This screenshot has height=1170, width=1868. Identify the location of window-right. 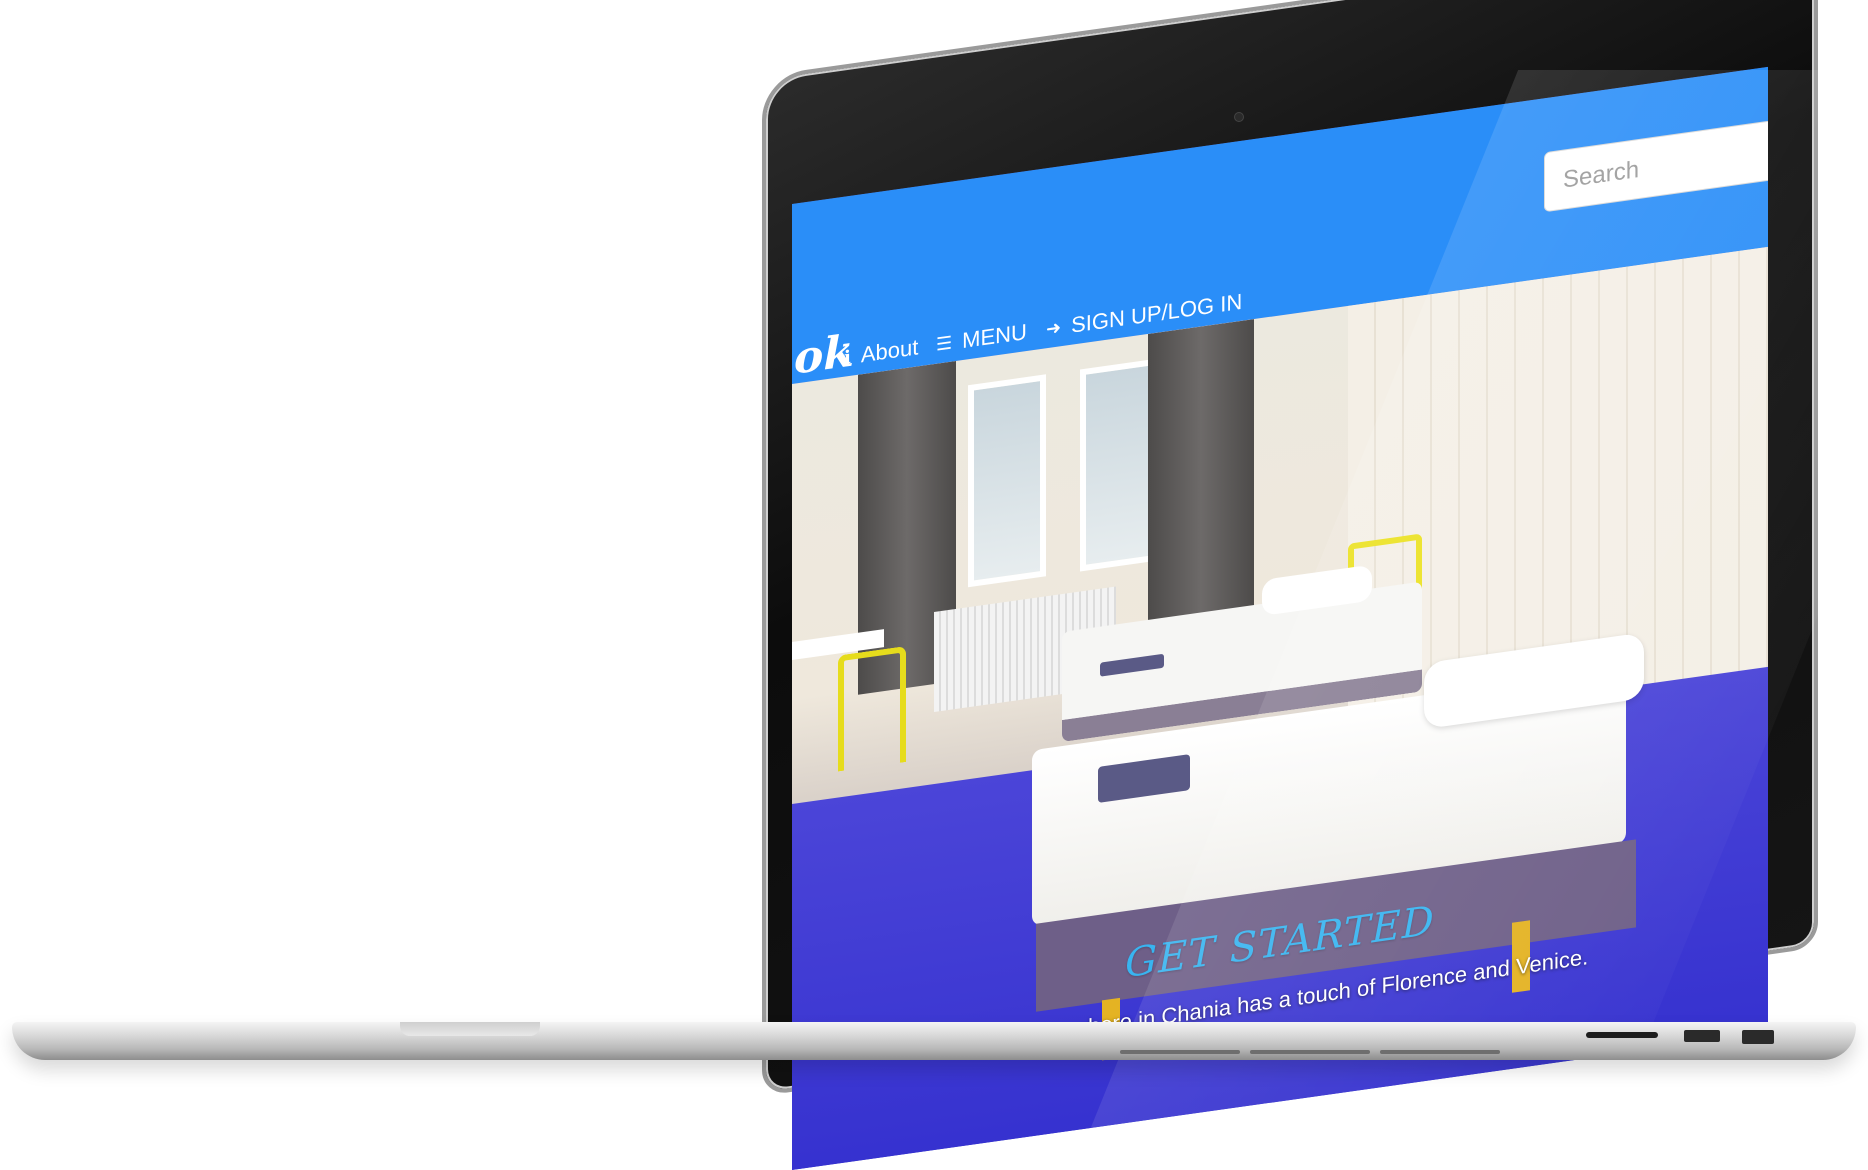
(1119, 465).